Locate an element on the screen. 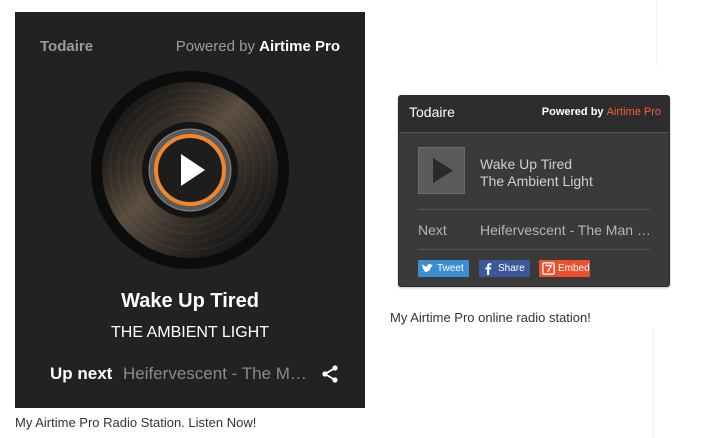 This screenshot has height=438, width=708. play-icon is located at coordinates (443, 170).